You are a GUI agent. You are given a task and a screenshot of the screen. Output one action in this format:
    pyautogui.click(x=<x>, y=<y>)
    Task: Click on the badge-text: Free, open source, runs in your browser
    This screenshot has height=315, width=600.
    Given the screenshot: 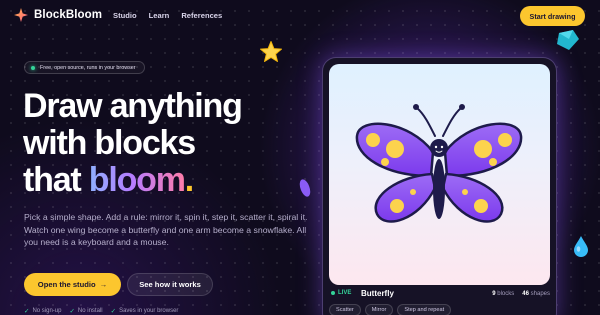 What is the action you would take?
    pyautogui.click(x=88, y=67)
    